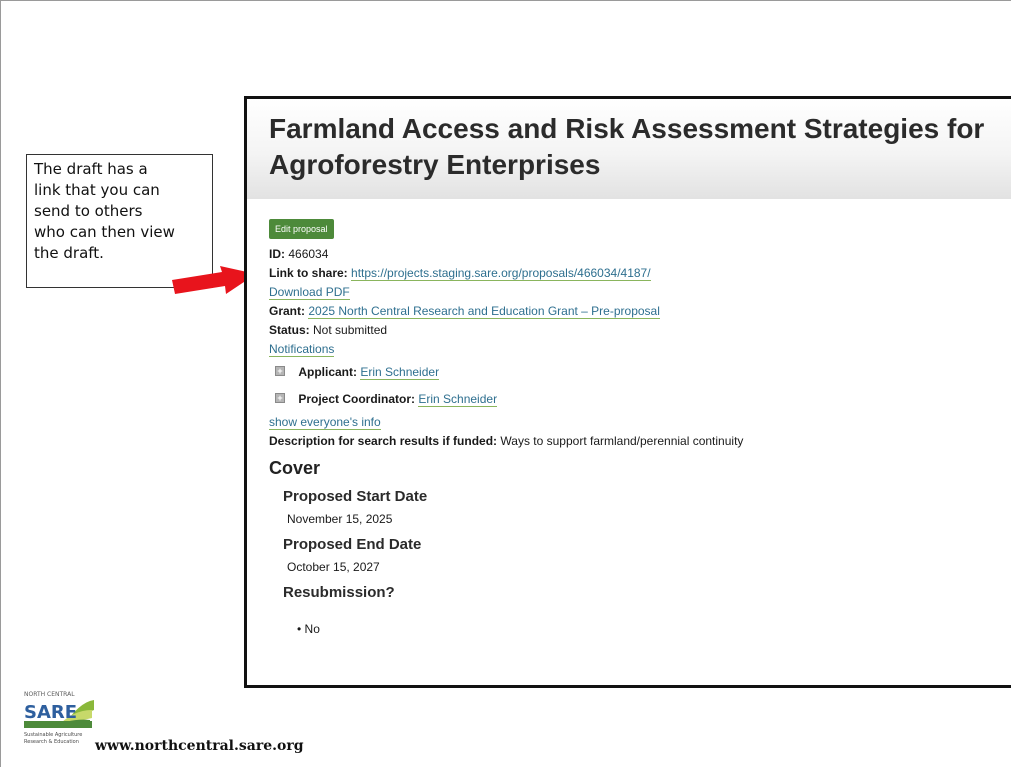  I want to click on callout-line: The draft has a, so click(91, 169).